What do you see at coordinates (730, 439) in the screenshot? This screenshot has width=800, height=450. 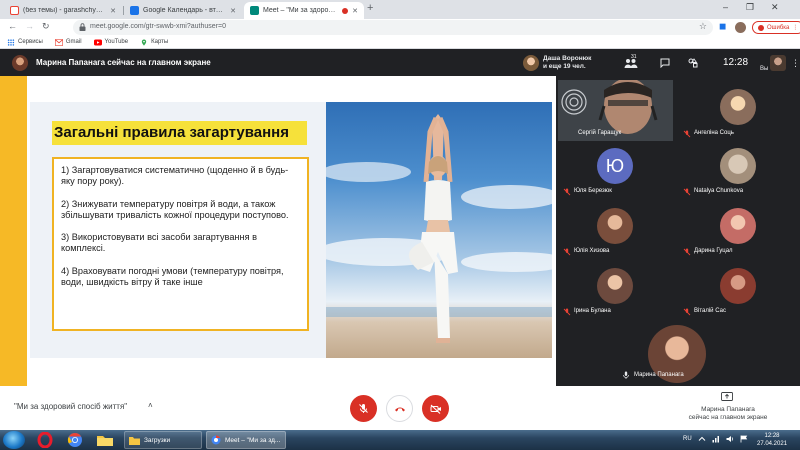 I see `volume-icon` at bounding box center [730, 439].